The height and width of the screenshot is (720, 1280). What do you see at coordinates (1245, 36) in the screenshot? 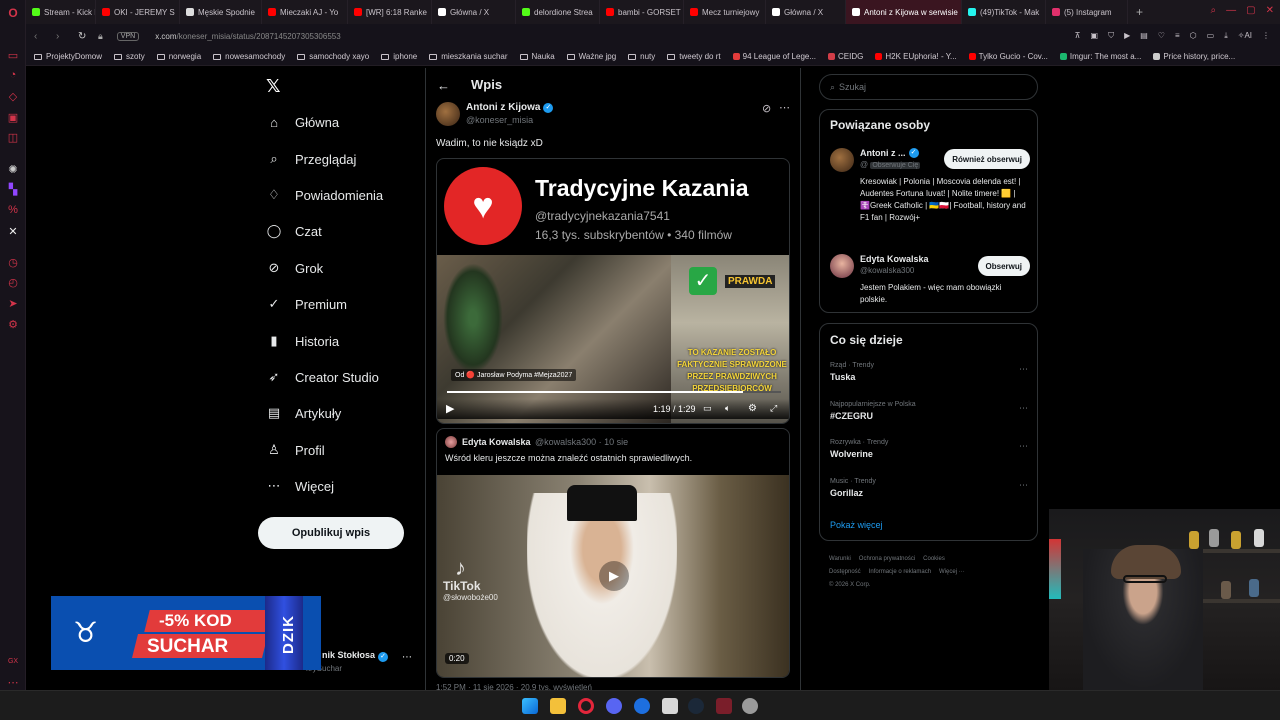
I see `ai-button: ✧AI` at bounding box center [1245, 36].